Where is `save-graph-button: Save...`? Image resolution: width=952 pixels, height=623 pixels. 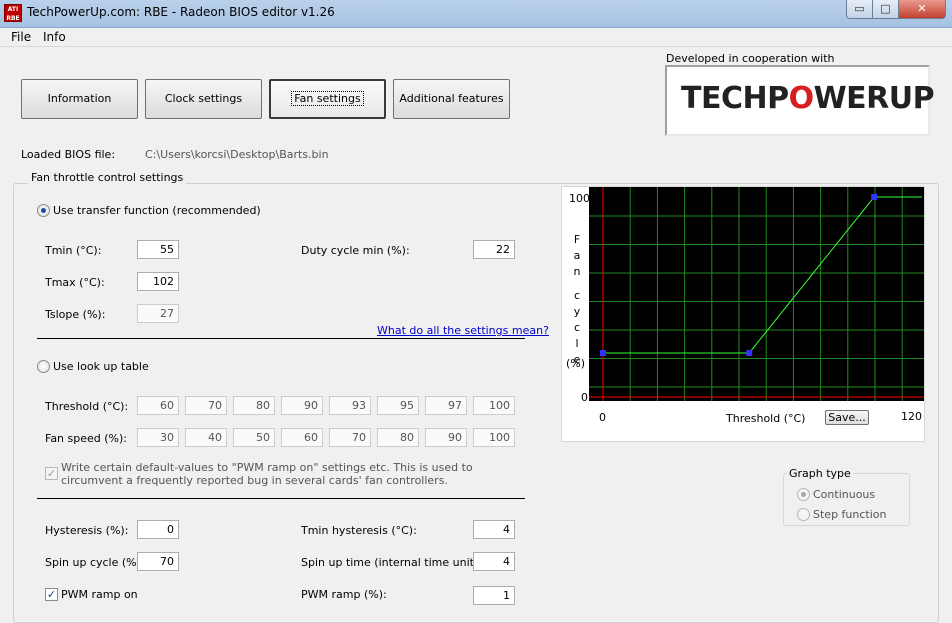 save-graph-button: Save... is located at coordinates (847, 417).